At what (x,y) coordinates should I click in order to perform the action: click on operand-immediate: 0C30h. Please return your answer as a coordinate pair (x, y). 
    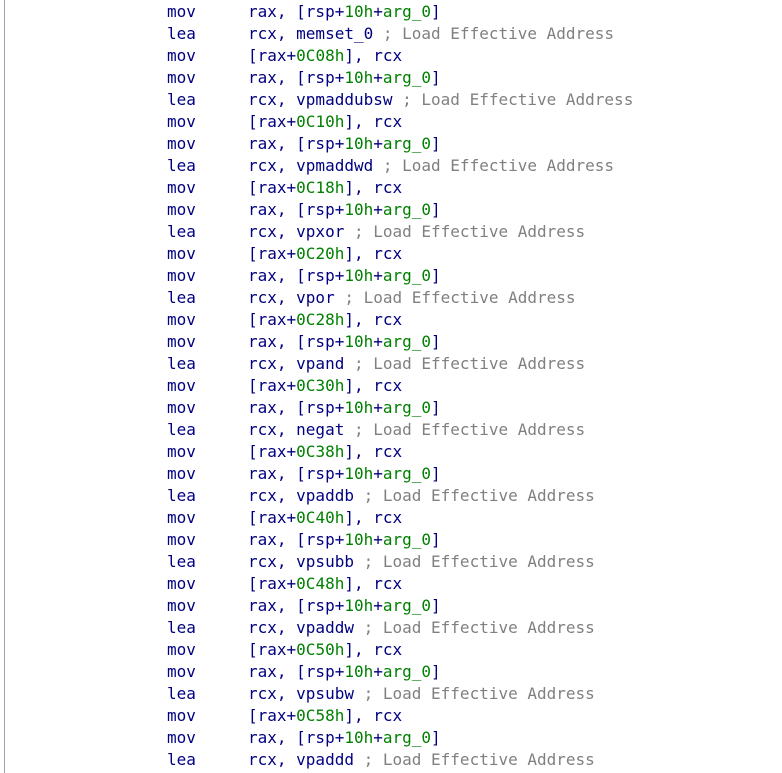
    Looking at the image, I should click on (320, 385).